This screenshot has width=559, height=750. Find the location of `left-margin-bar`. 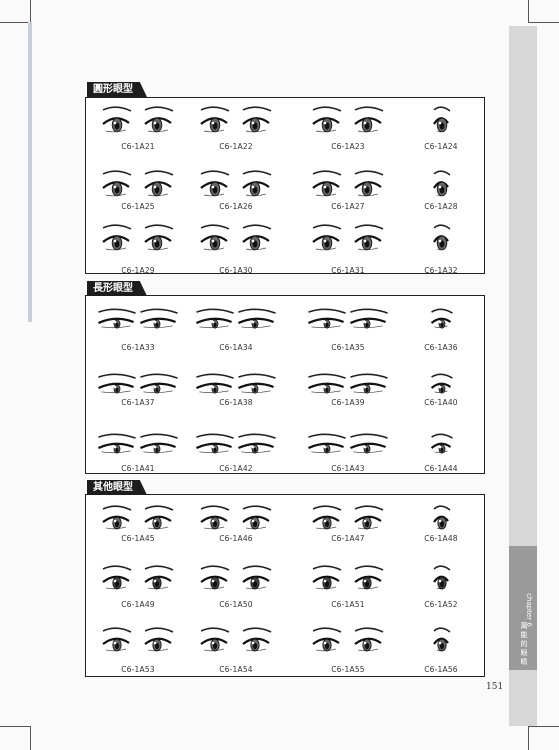

left-margin-bar is located at coordinates (30, 172).